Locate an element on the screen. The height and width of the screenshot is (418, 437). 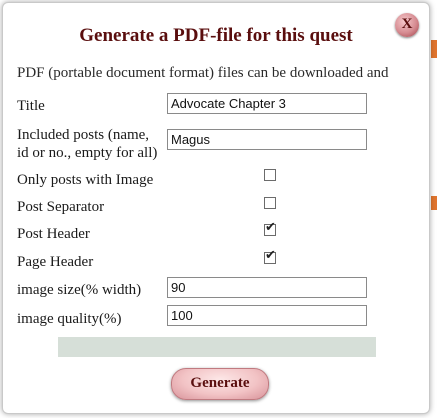
image-quality-input is located at coordinates (267, 315).